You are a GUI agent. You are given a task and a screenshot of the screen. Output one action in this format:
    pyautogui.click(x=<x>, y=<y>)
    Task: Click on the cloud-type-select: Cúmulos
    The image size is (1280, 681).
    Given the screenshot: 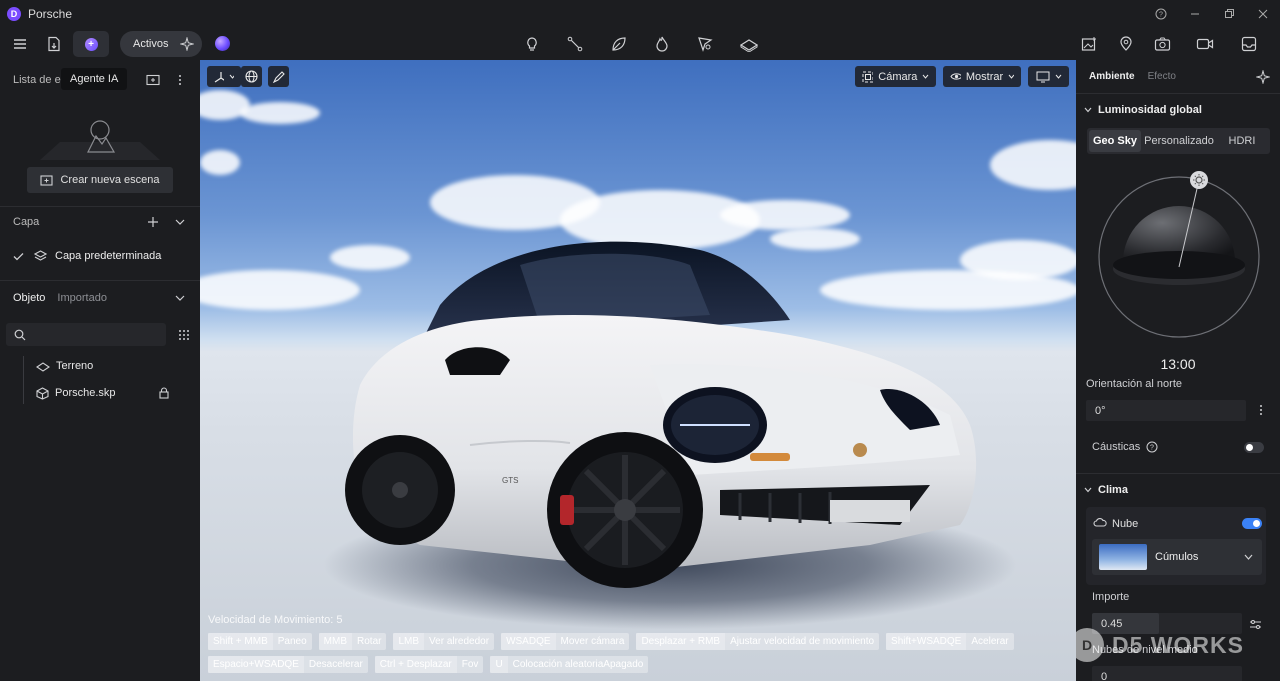 What is the action you would take?
    pyautogui.click(x=1177, y=557)
    